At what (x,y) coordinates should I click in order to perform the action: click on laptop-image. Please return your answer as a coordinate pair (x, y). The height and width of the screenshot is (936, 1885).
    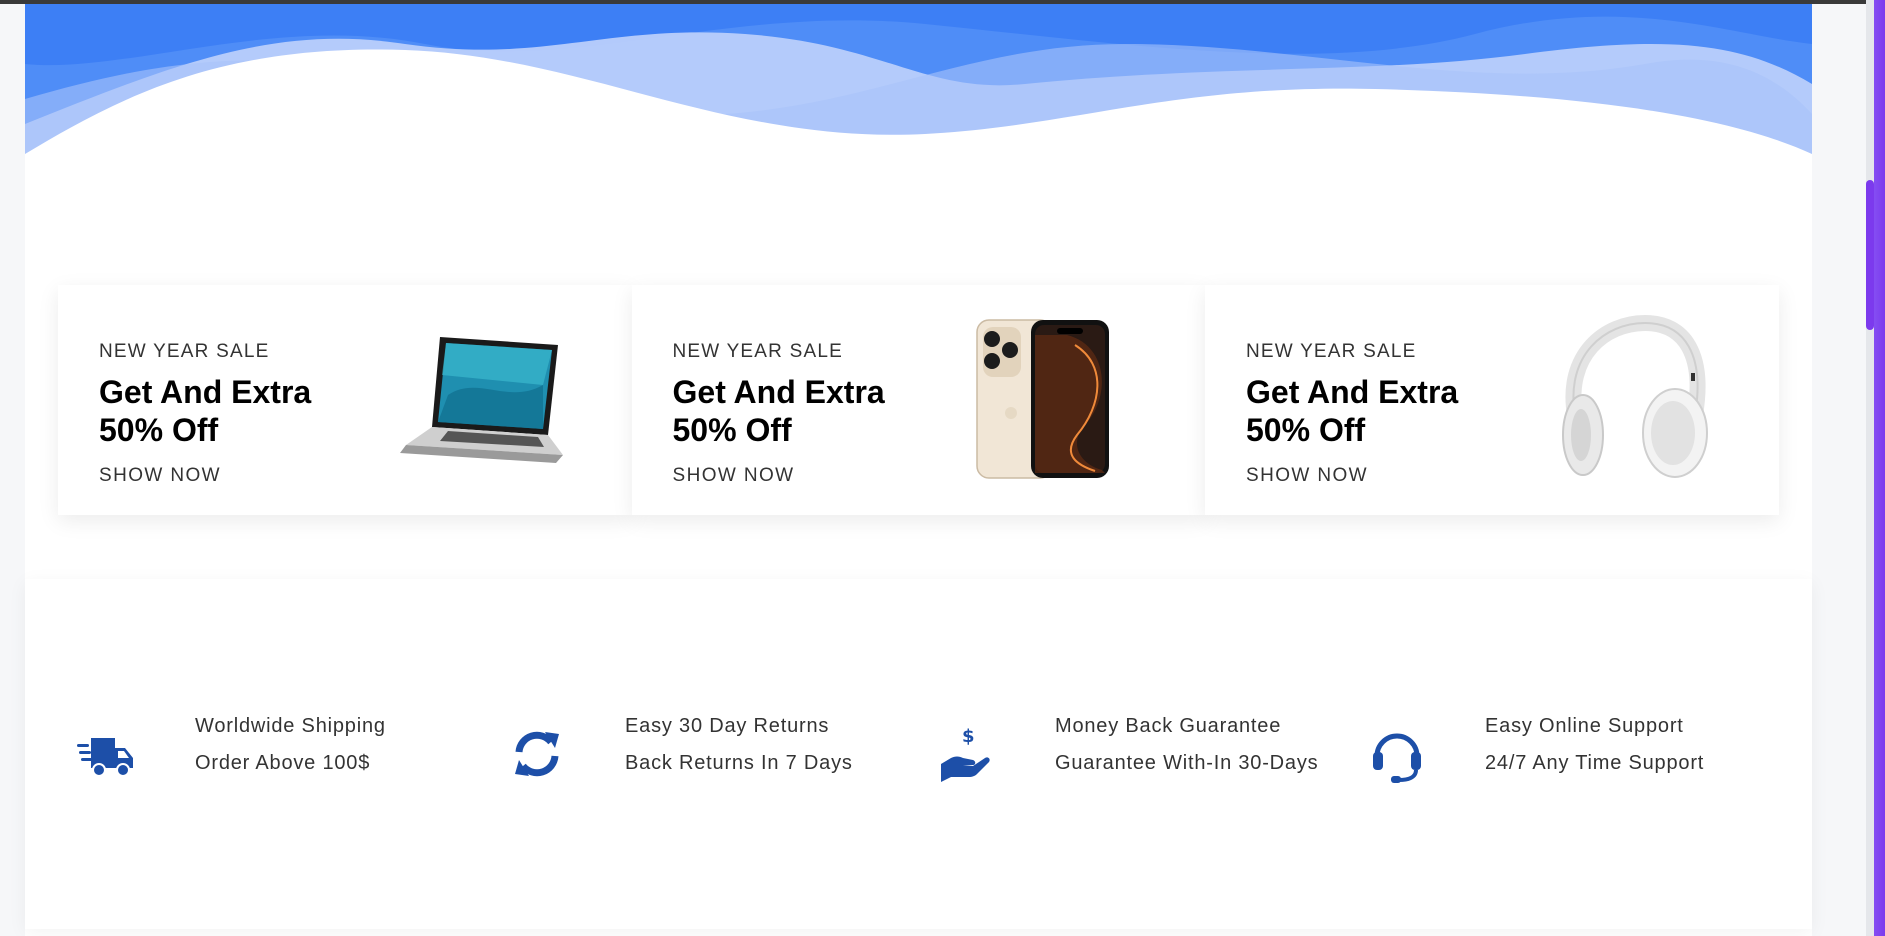
    Looking at the image, I should click on (478, 400).